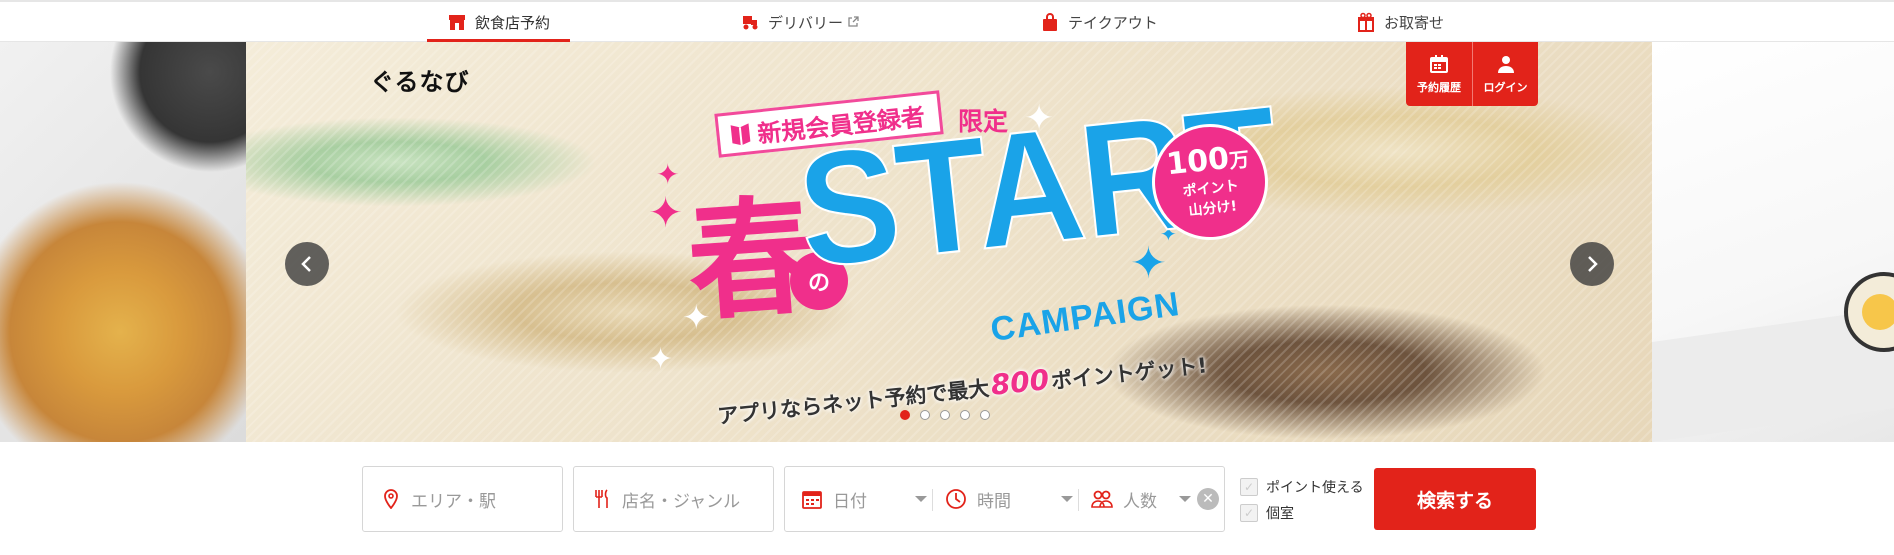 The width and height of the screenshot is (1894, 555). I want to click on tab-label: デリバリー, so click(806, 22).